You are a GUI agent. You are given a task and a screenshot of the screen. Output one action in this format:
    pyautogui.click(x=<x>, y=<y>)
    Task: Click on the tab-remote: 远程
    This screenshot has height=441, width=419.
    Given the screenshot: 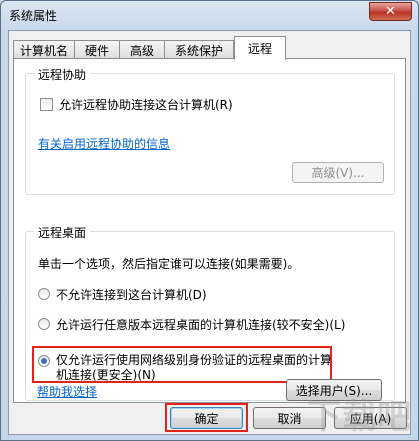 What is the action you would take?
    pyautogui.click(x=260, y=48)
    